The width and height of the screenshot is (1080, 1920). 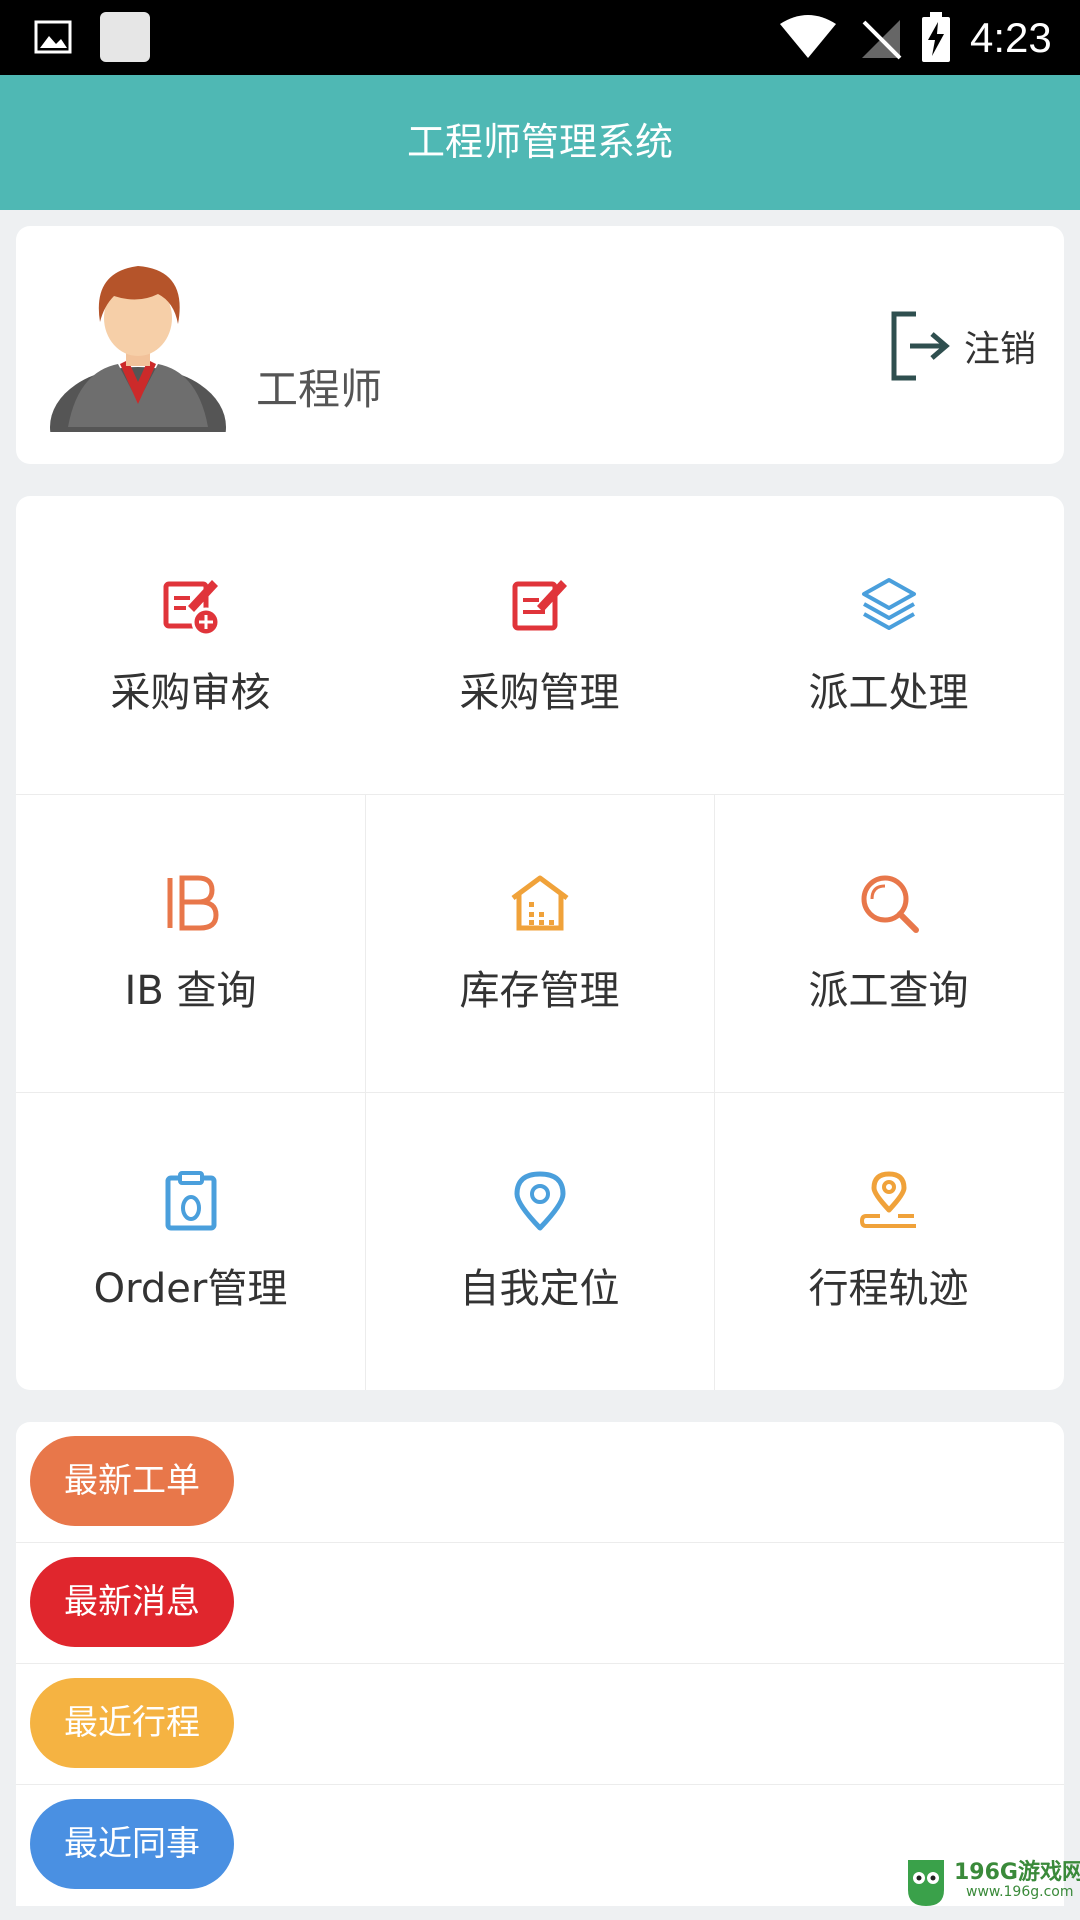 What do you see at coordinates (190, 693) in the screenshot?
I see `menu-item-label: 采购审核` at bounding box center [190, 693].